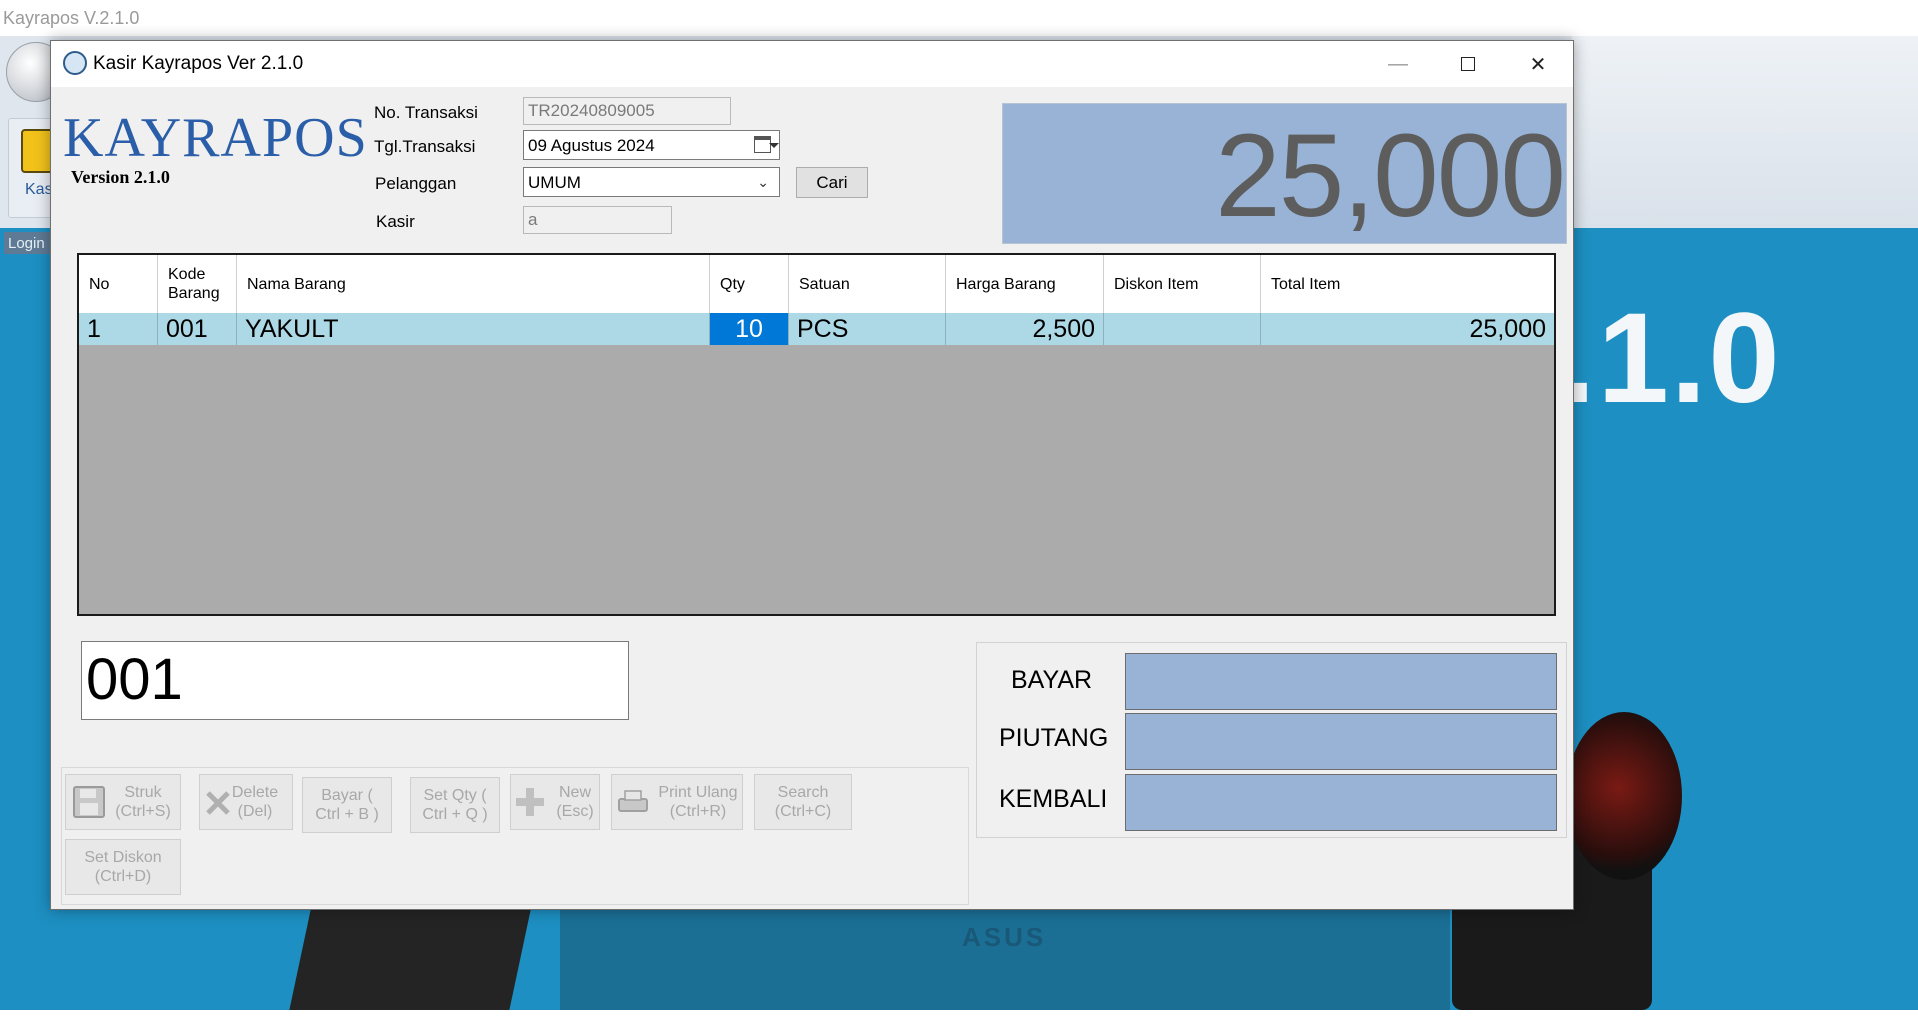 Image resolution: width=1918 pixels, height=1018 pixels. What do you see at coordinates (749, 329) in the screenshot?
I see `cell-qty: 10` at bounding box center [749, 329].